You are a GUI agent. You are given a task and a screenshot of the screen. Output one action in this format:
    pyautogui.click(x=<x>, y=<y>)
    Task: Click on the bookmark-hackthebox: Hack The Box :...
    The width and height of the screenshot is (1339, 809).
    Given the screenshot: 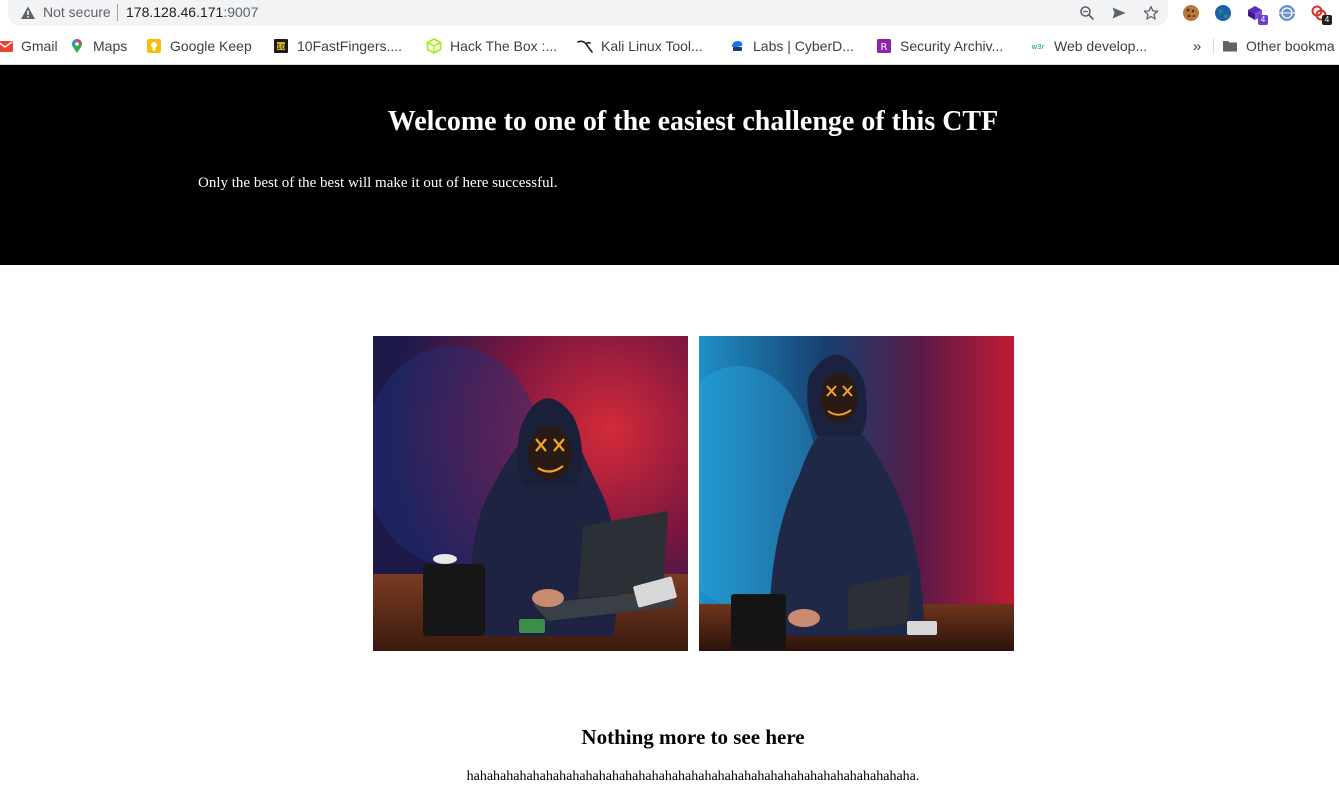 What is the action you would take?
    pyautogui.click(x=491, y=46)
    